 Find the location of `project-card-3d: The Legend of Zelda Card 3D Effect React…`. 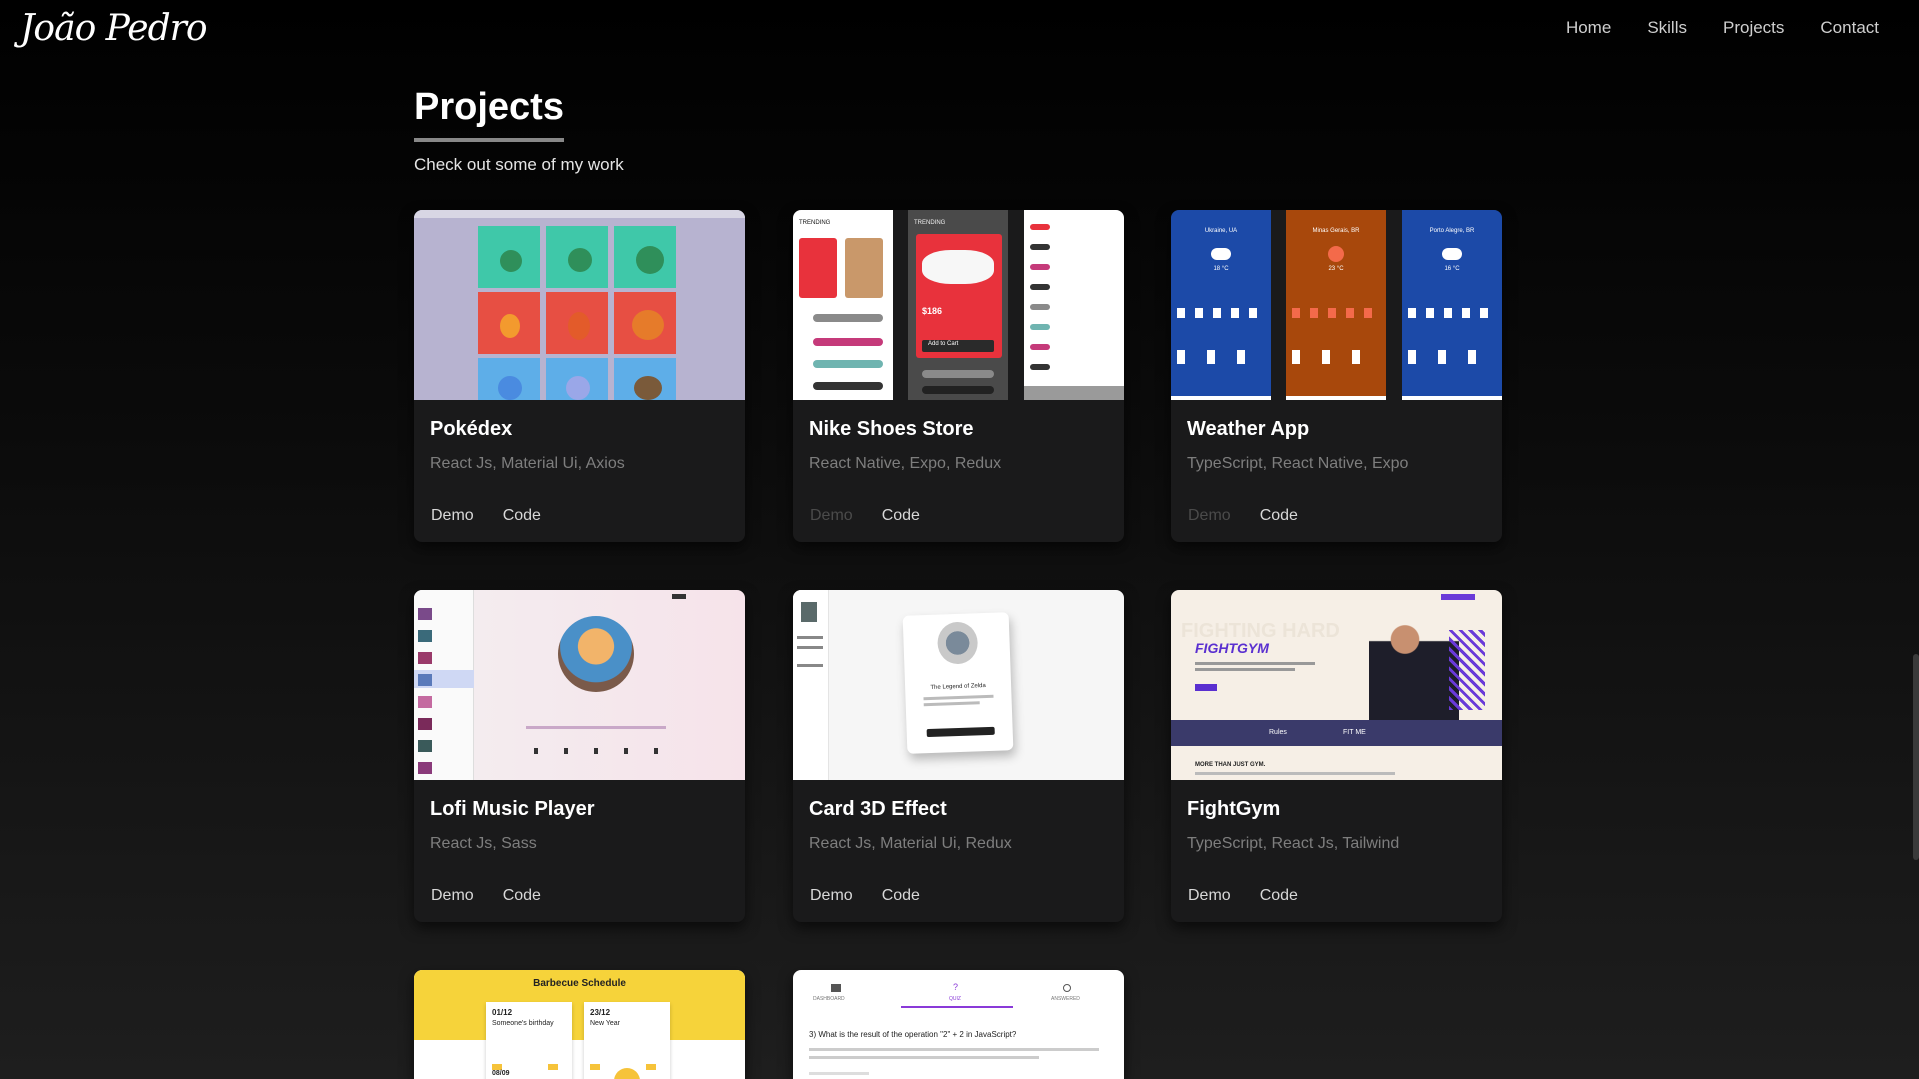

project-card-3d: The Legend of Zelda Card 3D Effect React… is located at coordinates (958, 756).